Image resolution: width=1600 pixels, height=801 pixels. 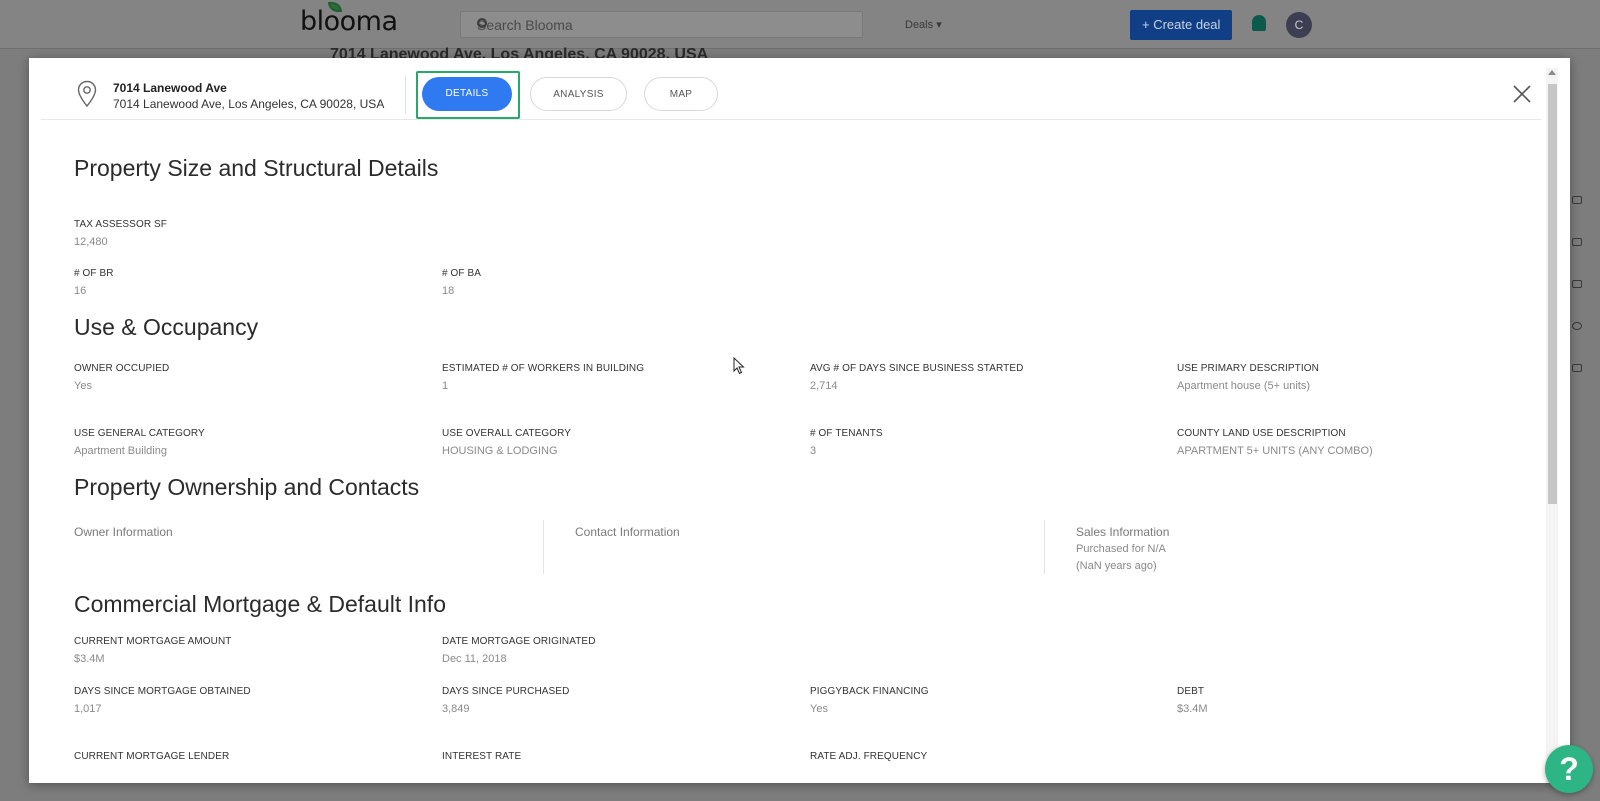 What do you see at coordinates (1522, 94) in the screenshot?
I see `close-icon` at bounding box center [1522, 94].